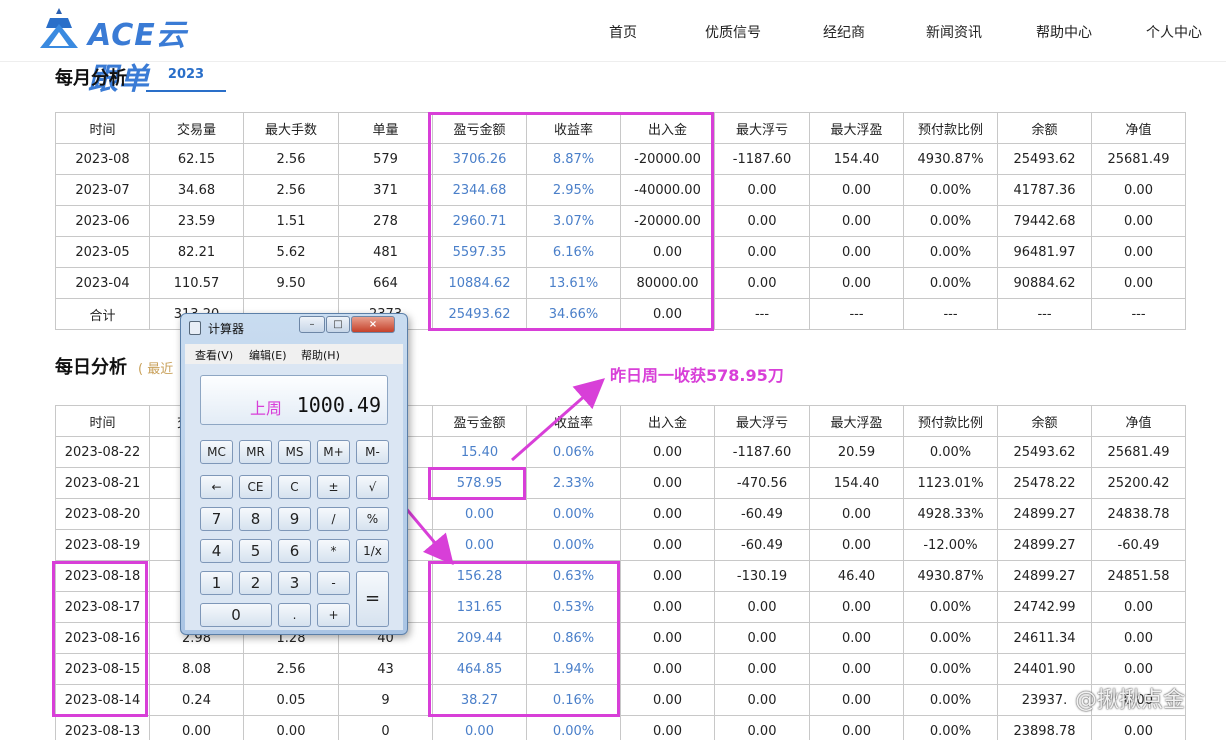  I want to click on menu-help: 帮助(H), so click(320, 355).